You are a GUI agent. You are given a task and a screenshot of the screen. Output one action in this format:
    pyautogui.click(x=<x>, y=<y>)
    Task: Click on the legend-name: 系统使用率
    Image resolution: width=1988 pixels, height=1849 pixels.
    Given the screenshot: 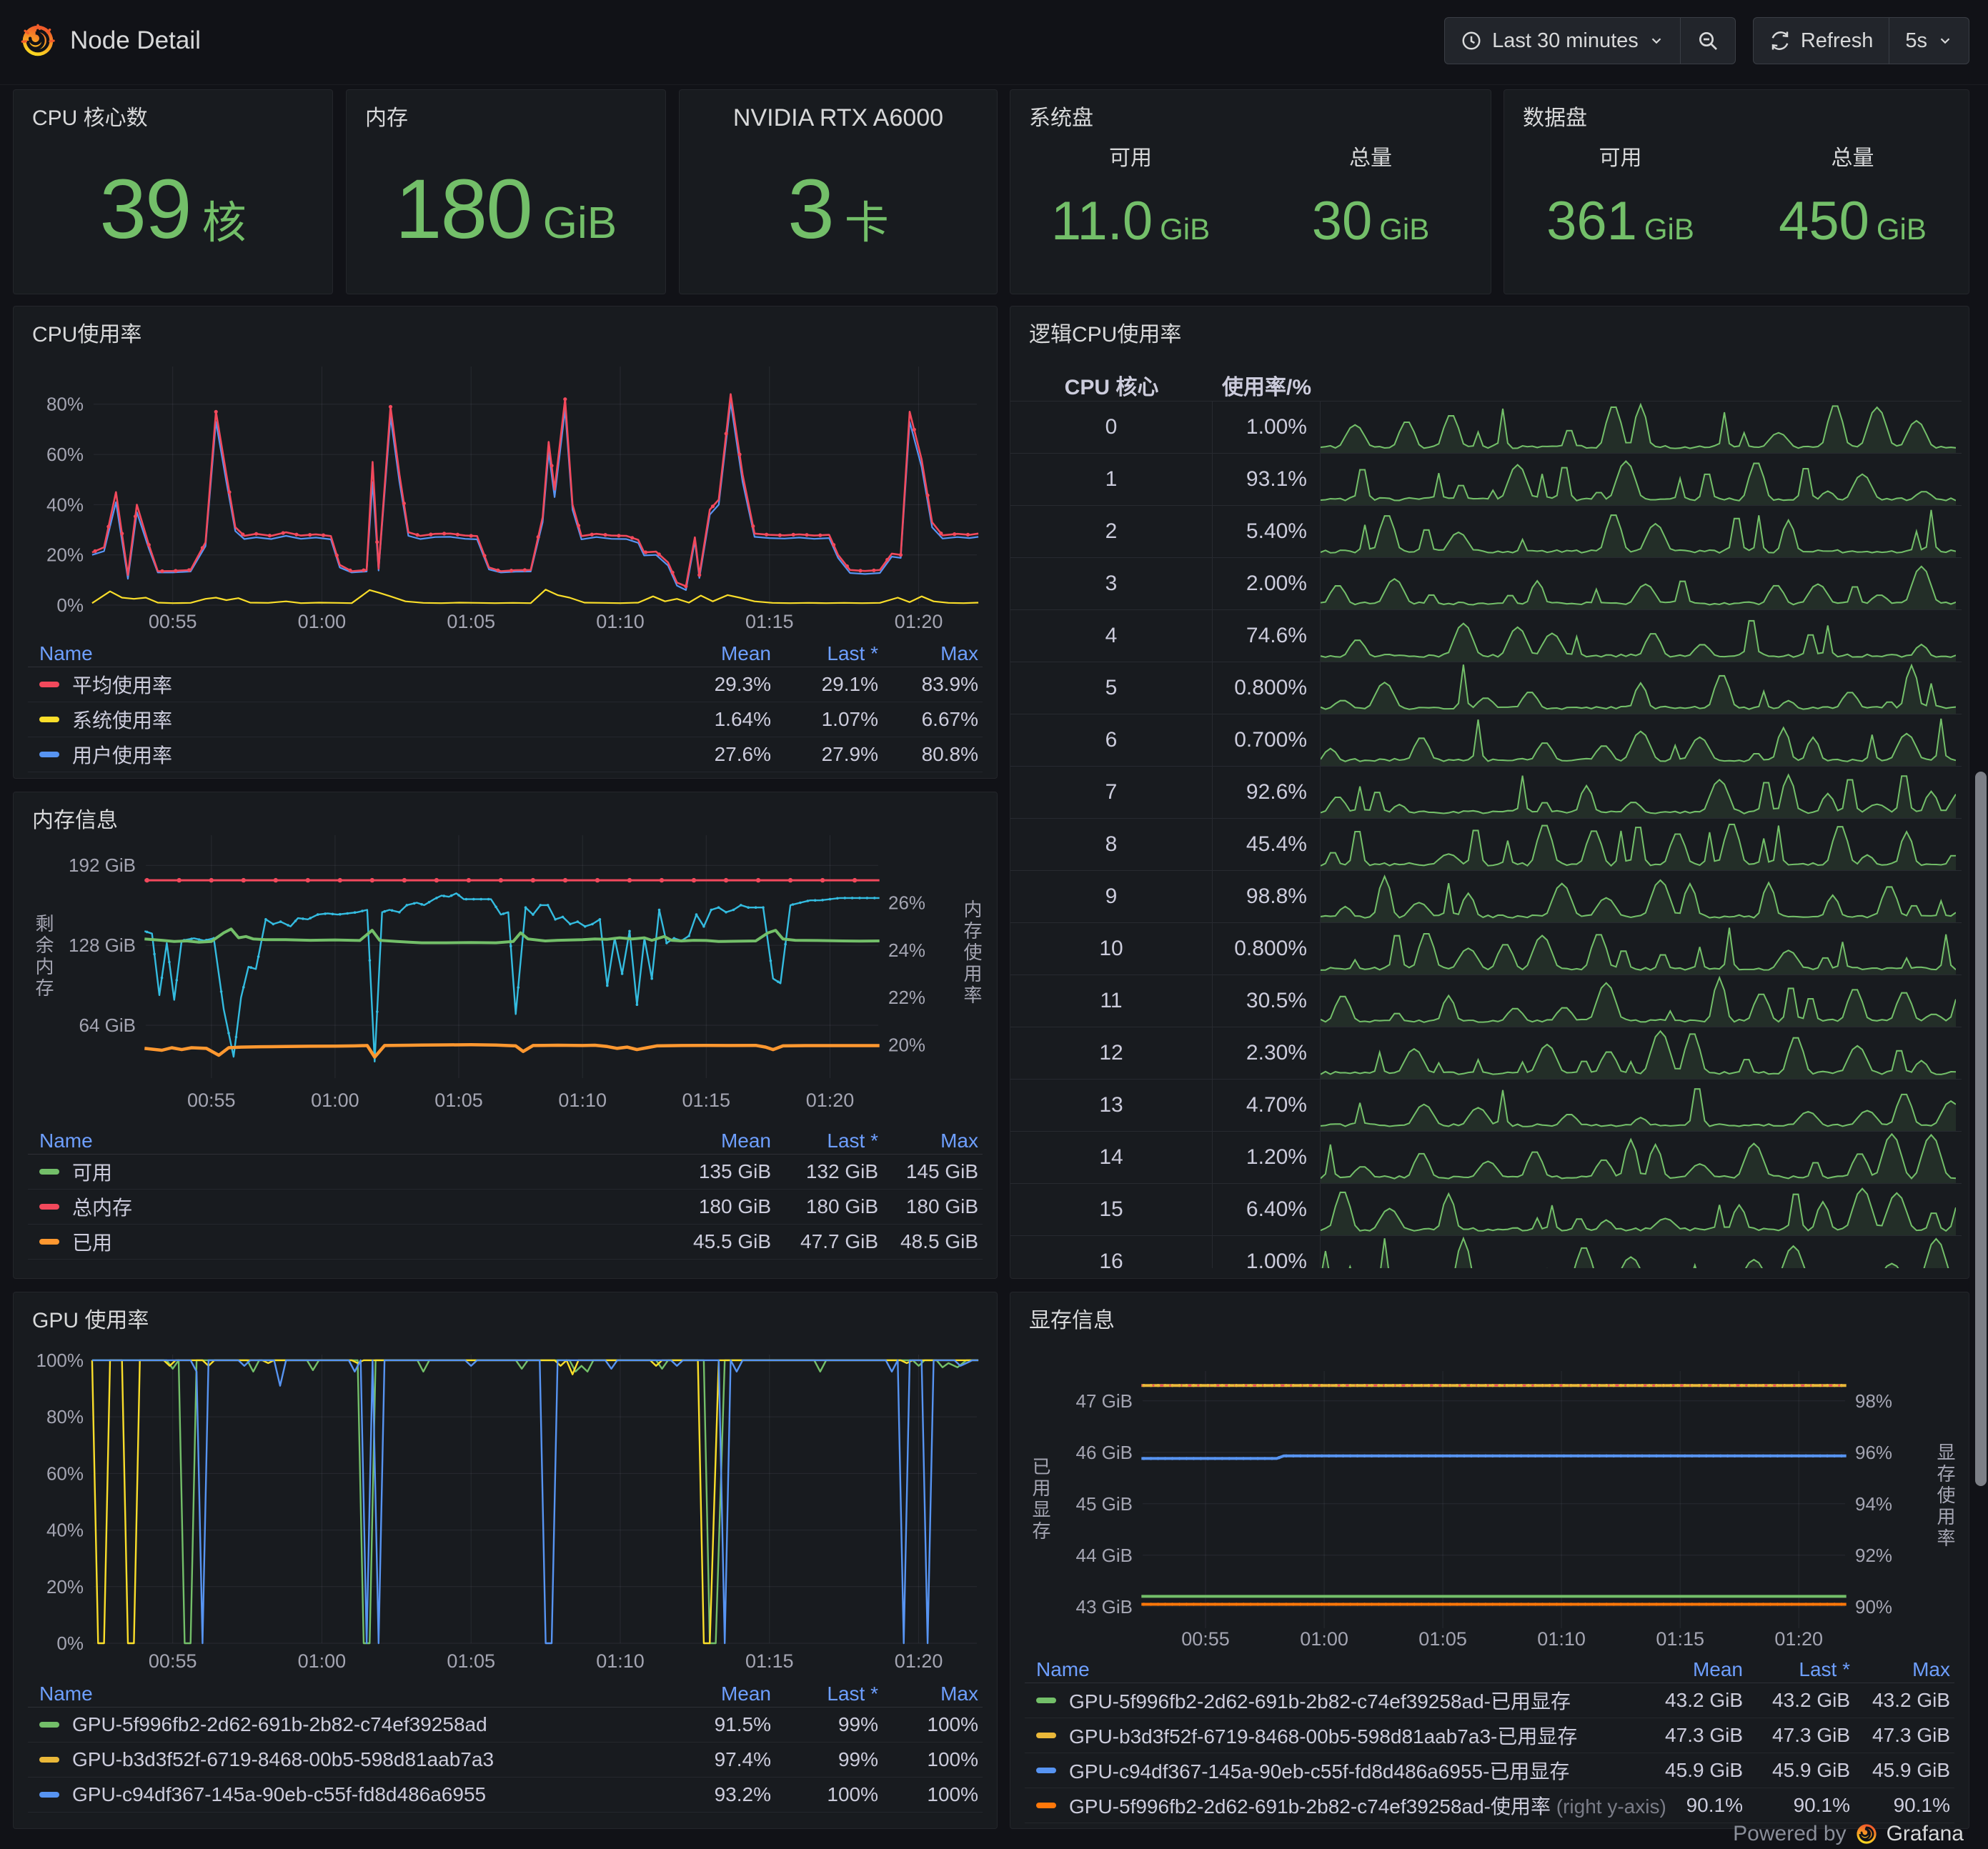 What is the action you would take?
    pyautogui.click(x=348, y=719)
    